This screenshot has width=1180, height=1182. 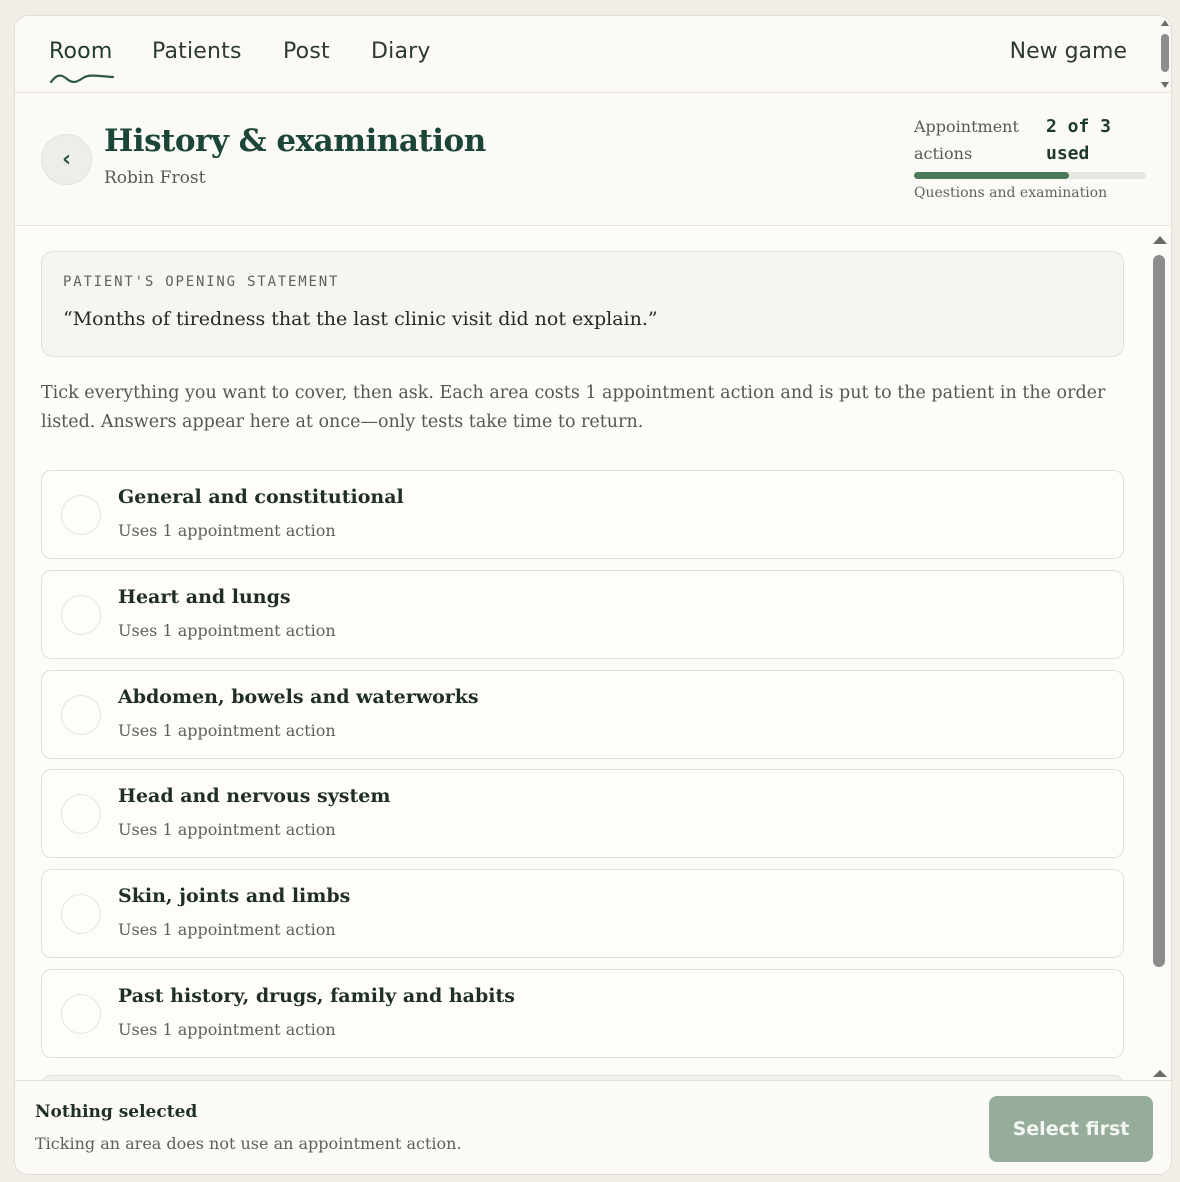 What do you see at coordinates (295, 141) in the screenshot?
I see `page-title: History & examination` at bounding box center [295, 141].